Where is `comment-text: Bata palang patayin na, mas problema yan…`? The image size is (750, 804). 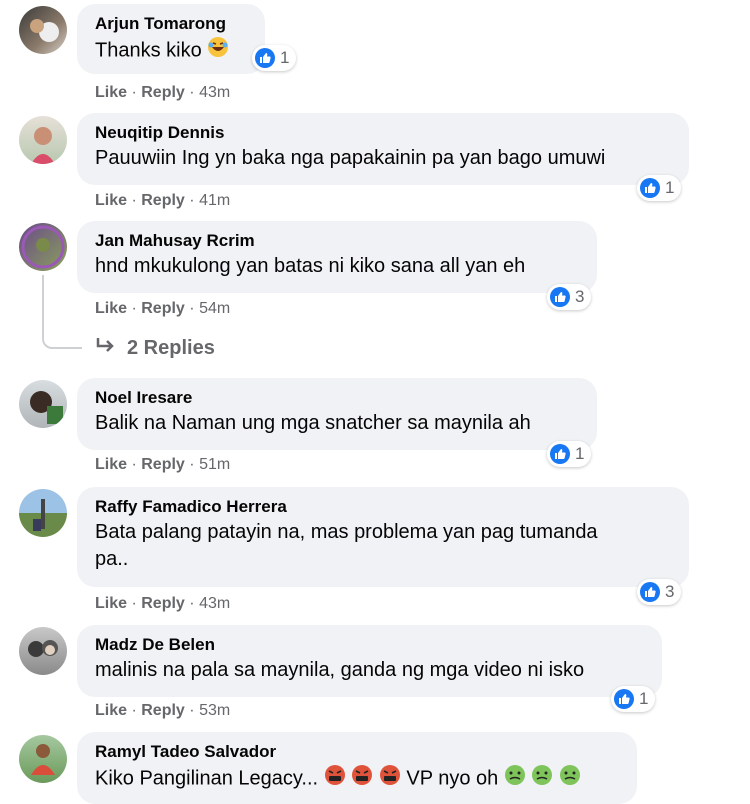 comment-text: Bata palang patayin na, mas problema yan… is located at coordinates (346, 532).